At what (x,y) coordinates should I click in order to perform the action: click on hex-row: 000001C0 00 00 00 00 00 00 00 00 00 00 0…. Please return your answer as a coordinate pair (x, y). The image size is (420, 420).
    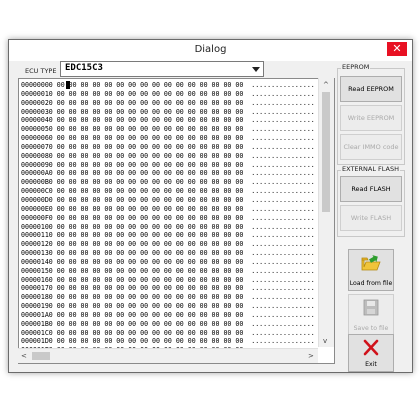
    Looking at the image, I should click on (168, 332).